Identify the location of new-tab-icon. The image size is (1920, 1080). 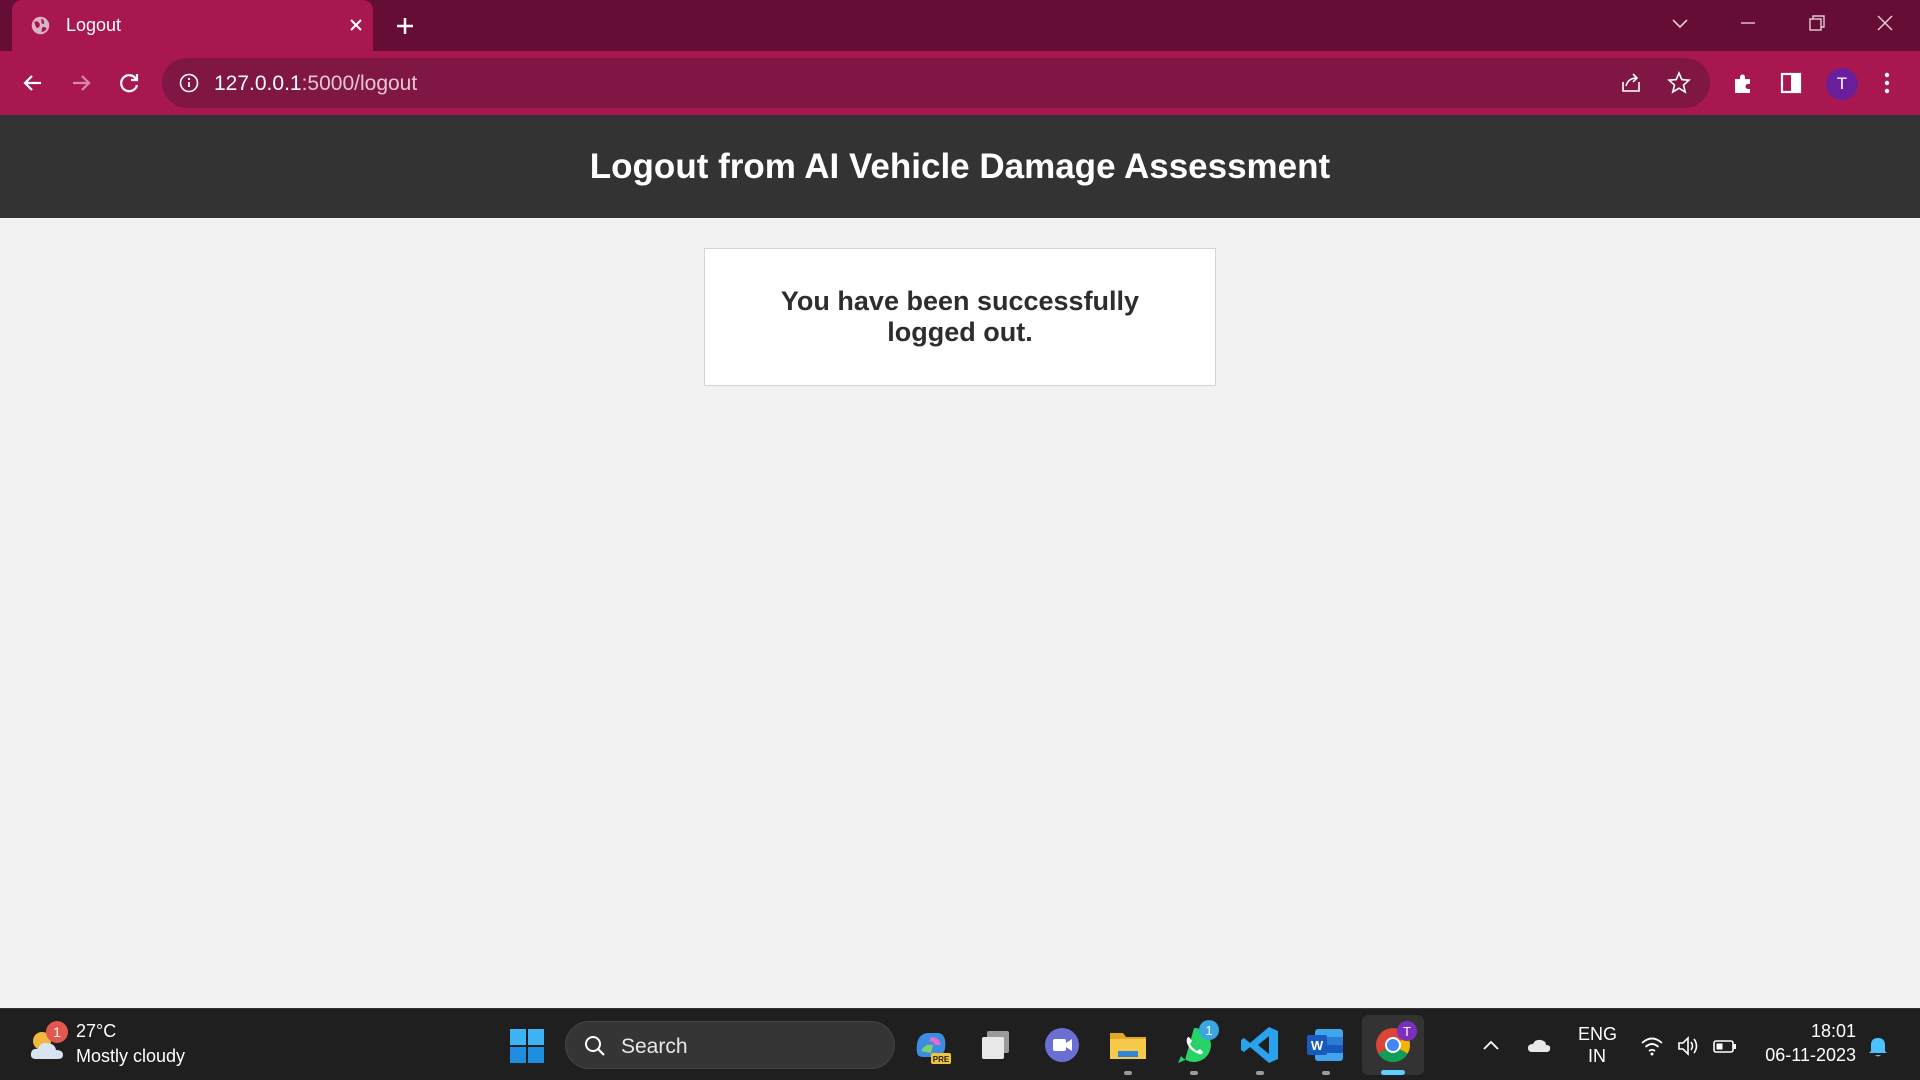
(405, 26).